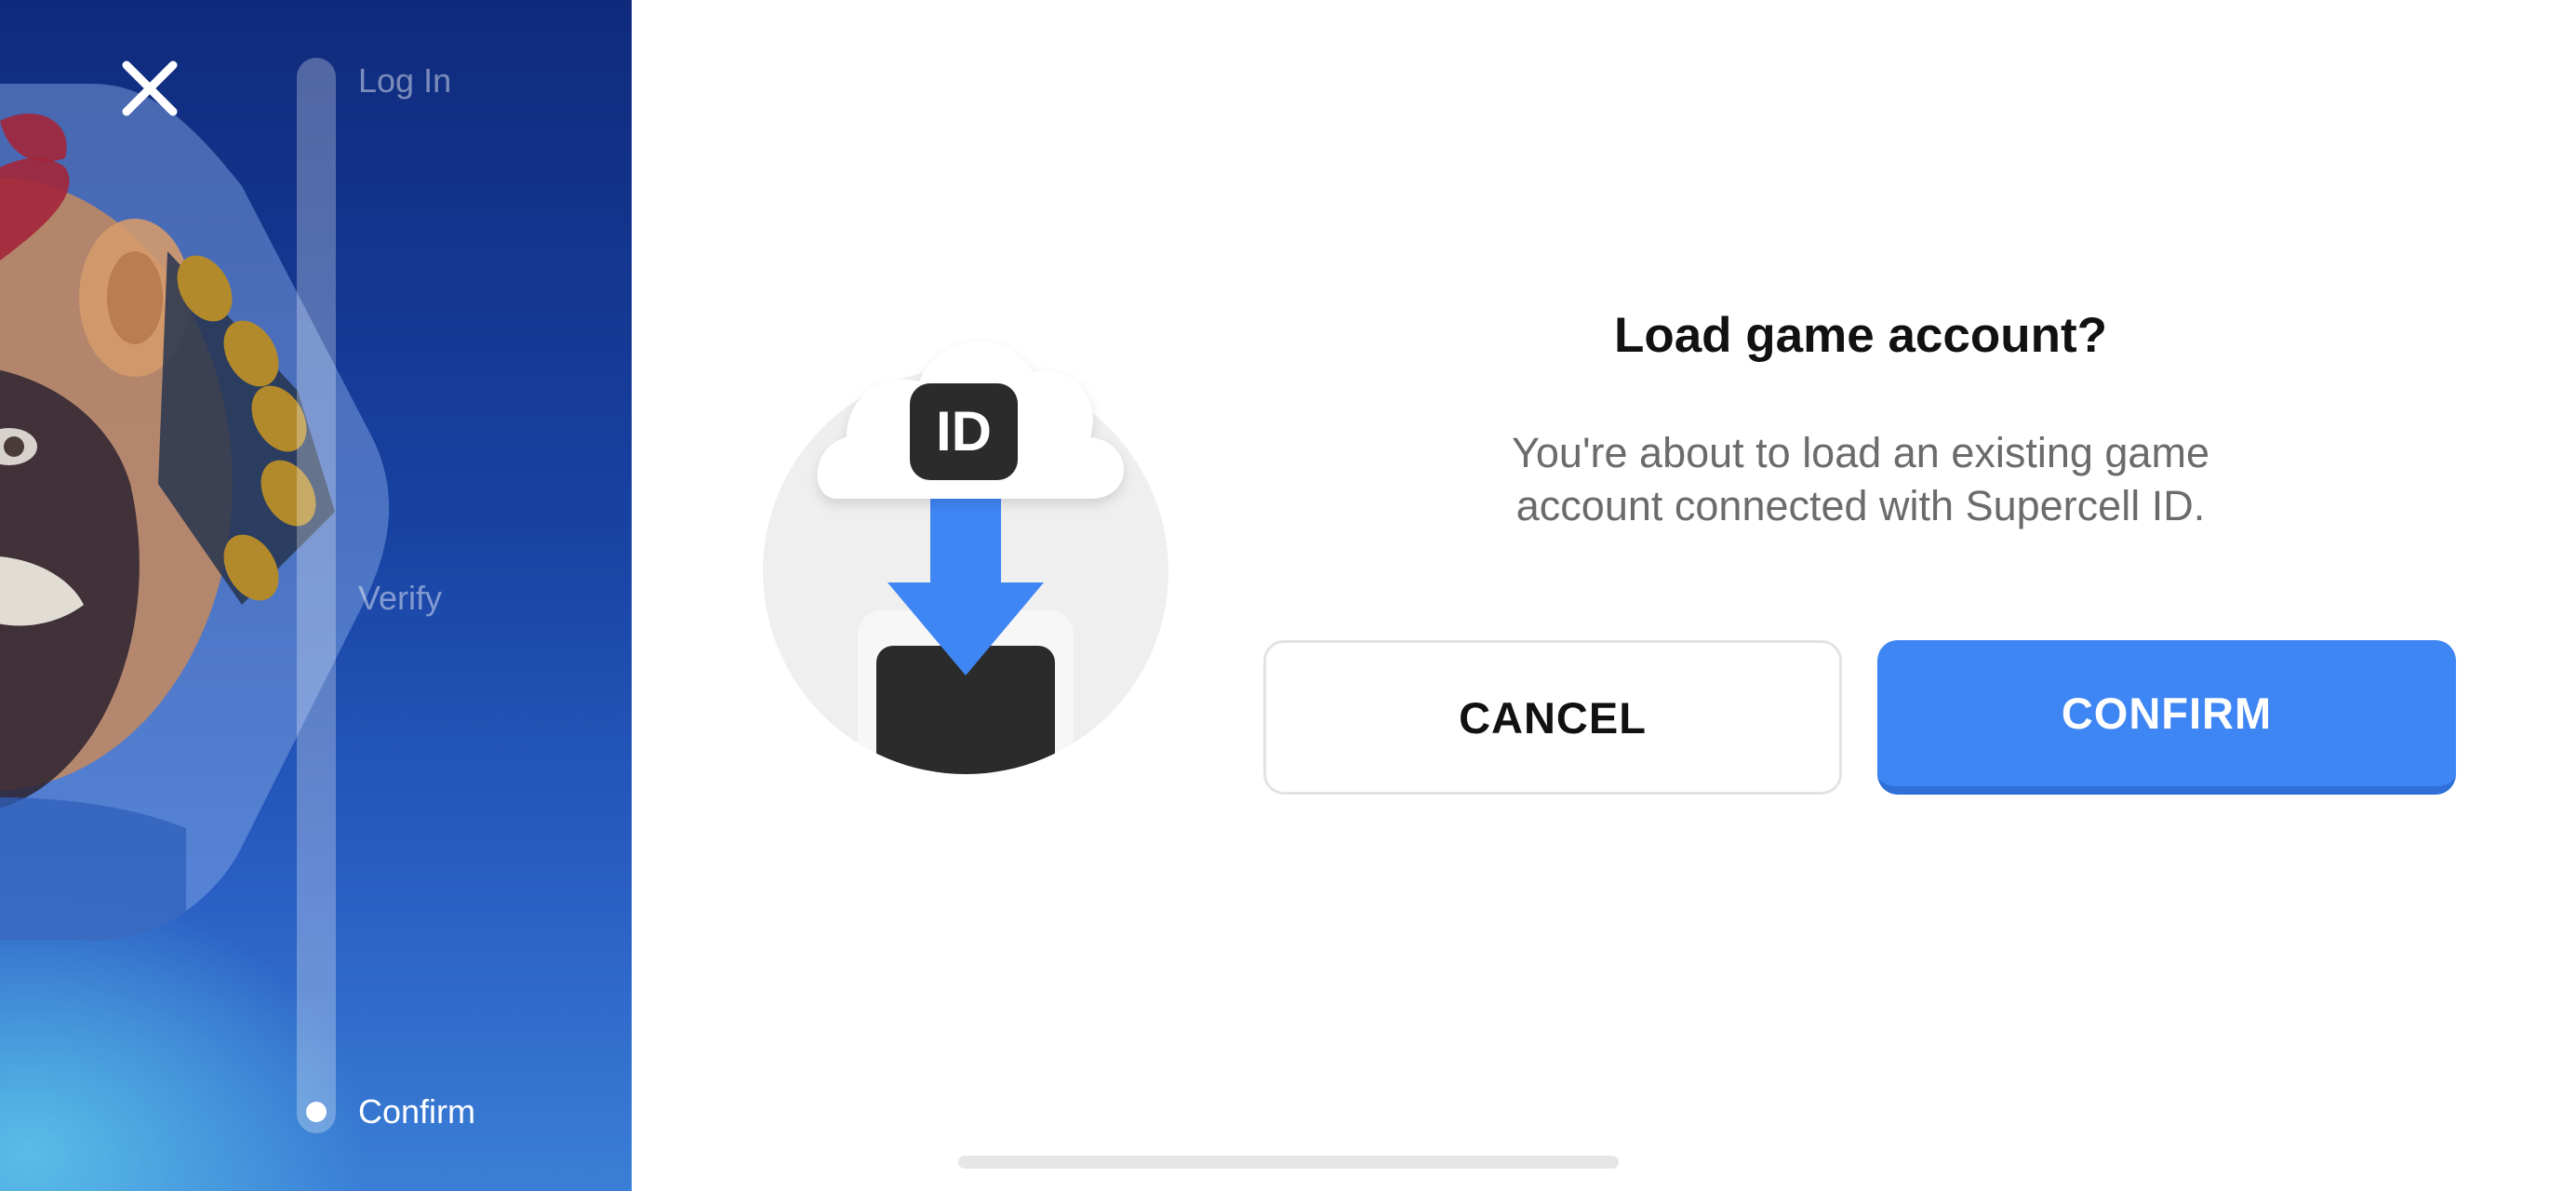 The image size is (2576, 1191). I want to click on id-badge-text: ID, so click(964, 431).